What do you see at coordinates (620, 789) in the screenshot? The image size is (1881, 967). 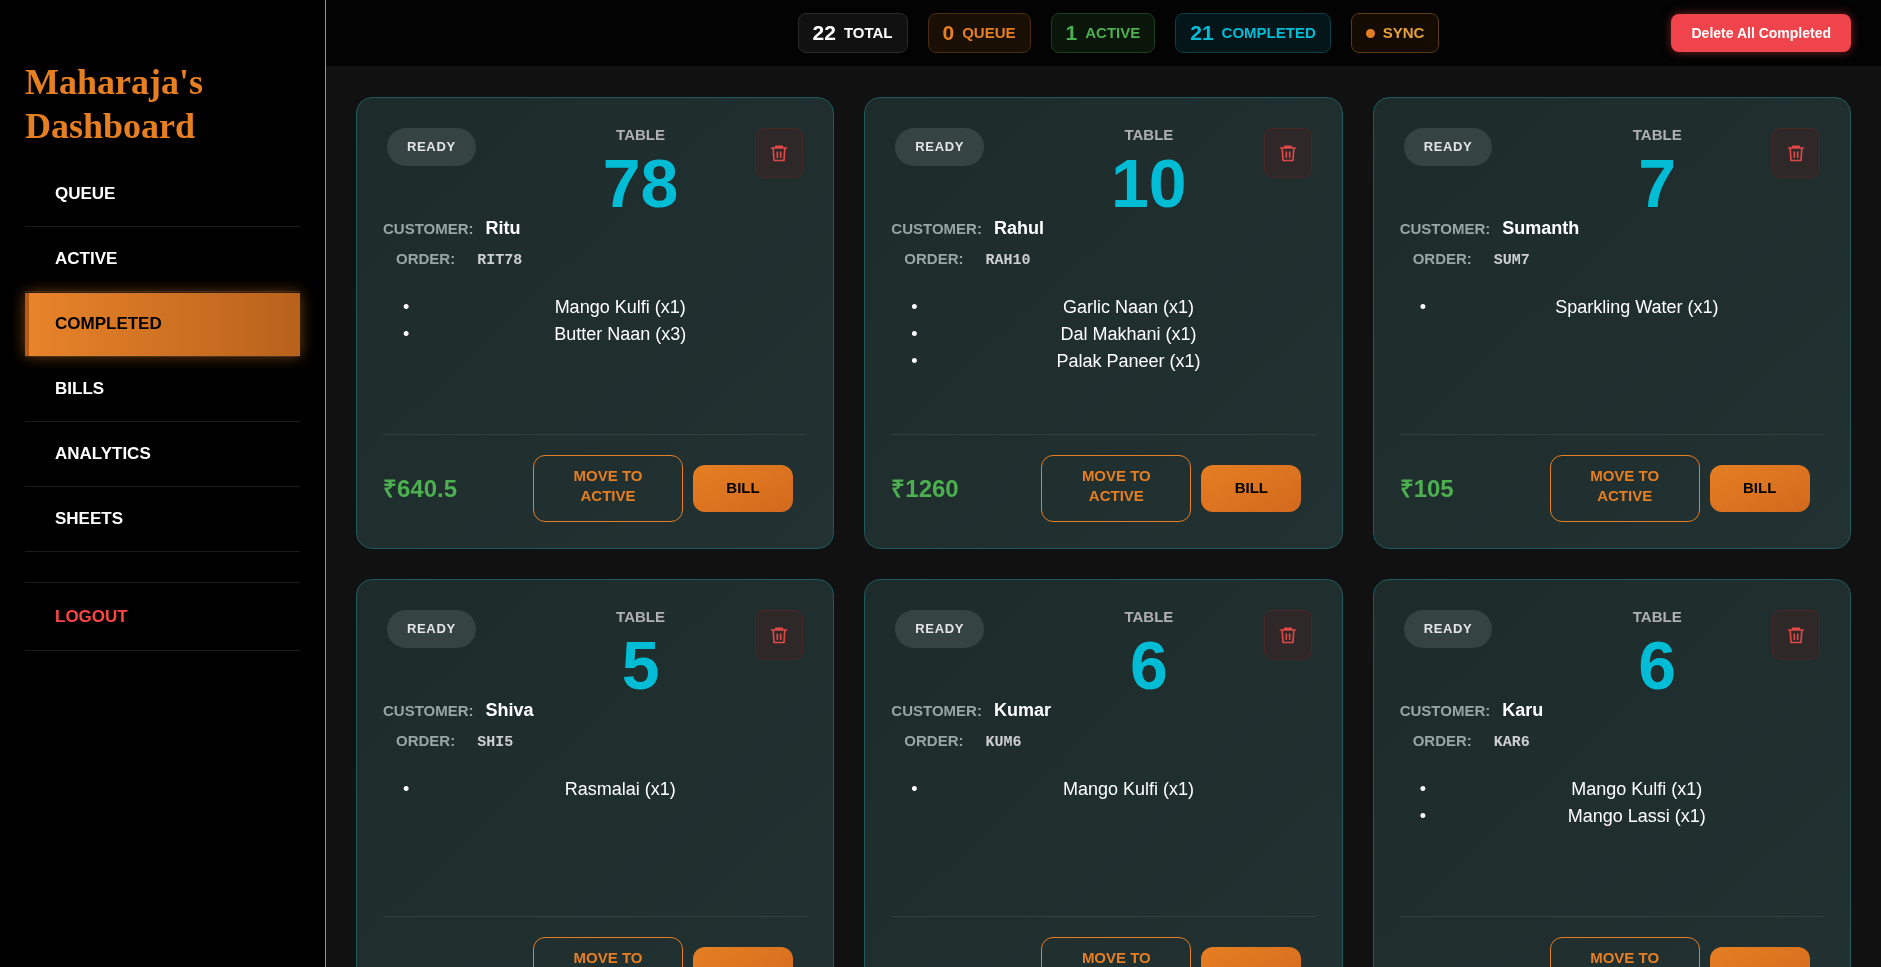 I see `order-item: Rasmalai (x1)` at bounding box center [620, 789].